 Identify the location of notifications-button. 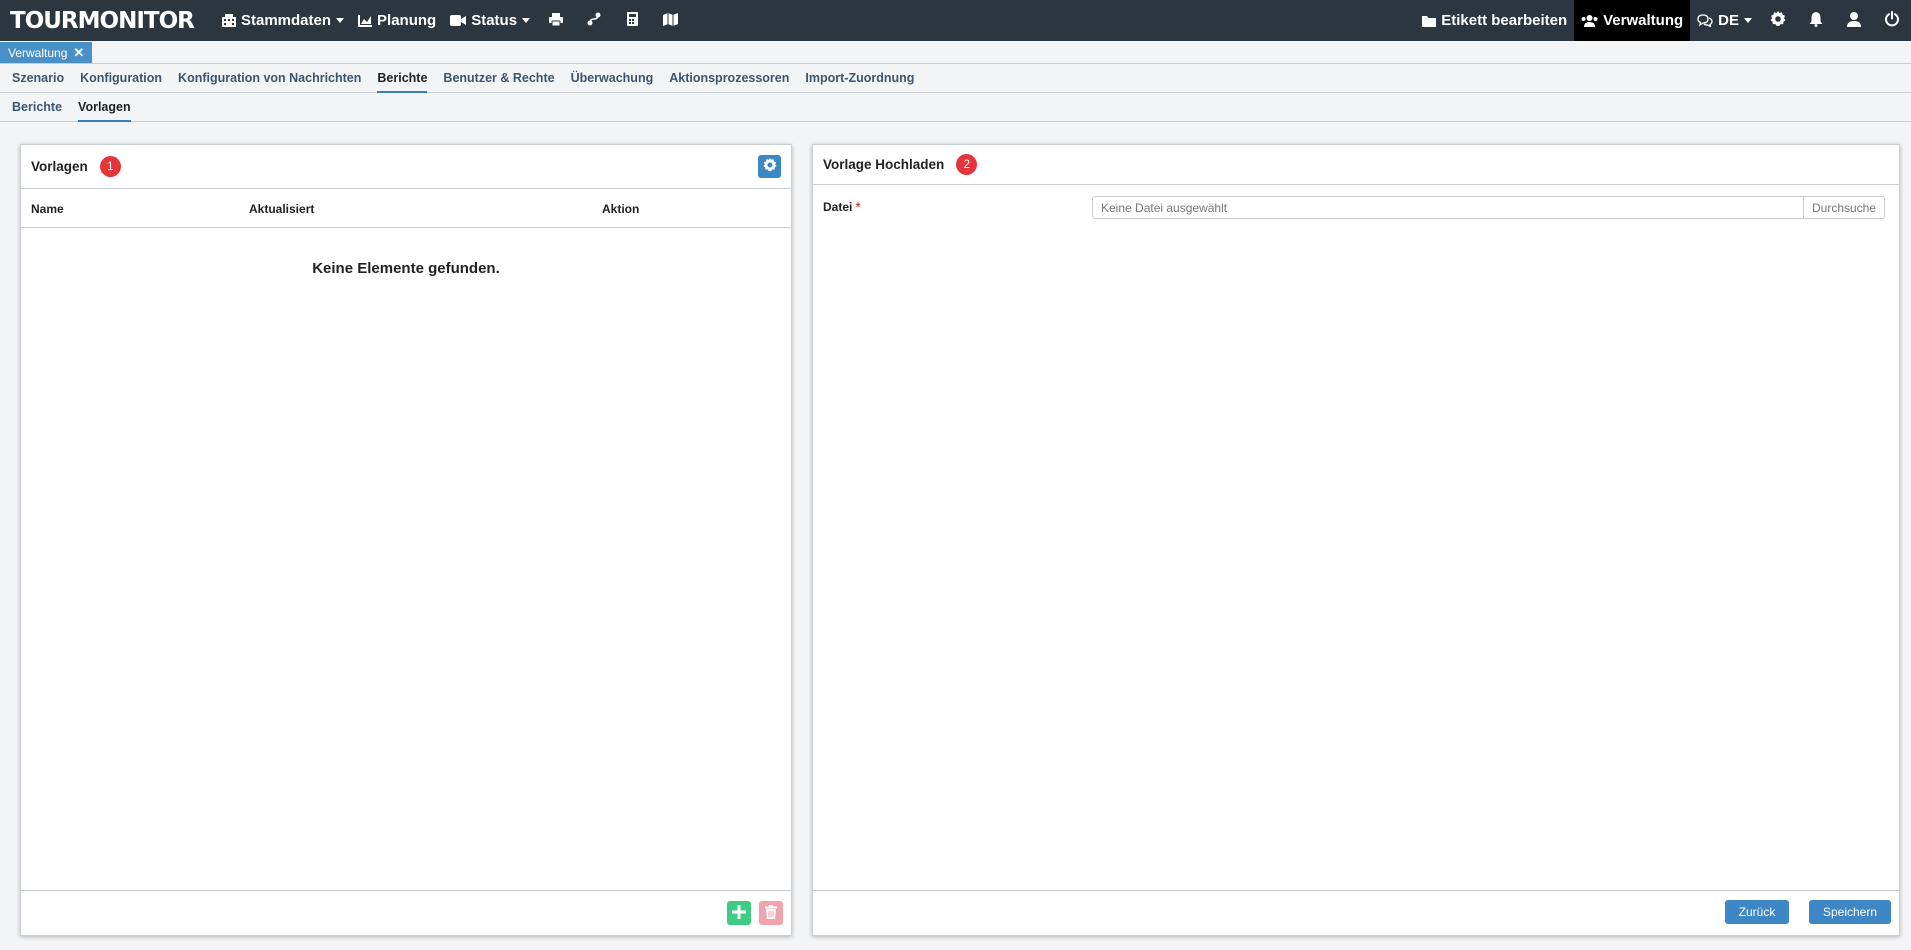
(1816, 20).